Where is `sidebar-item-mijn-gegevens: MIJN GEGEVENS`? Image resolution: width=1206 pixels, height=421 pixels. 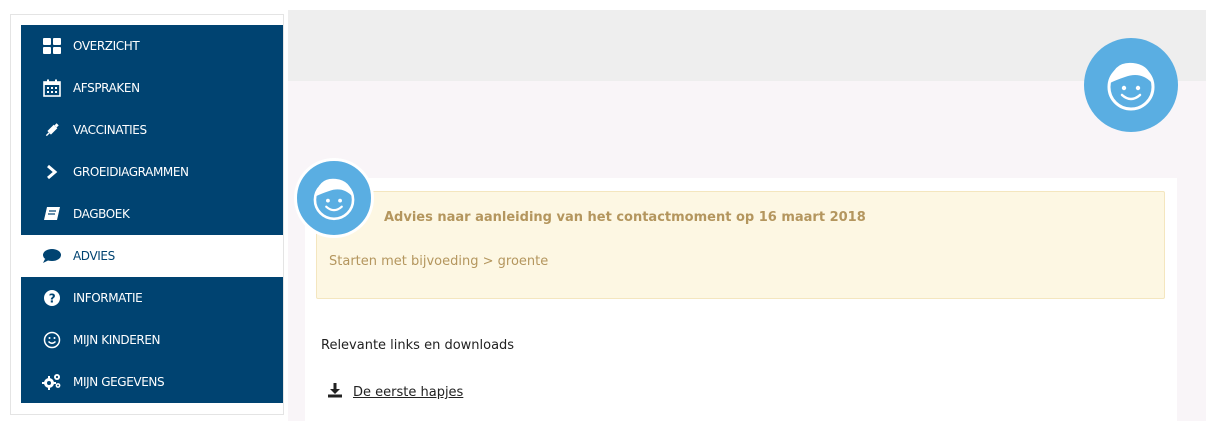 sidebar-item-mijn-gegevens: MIJN GEGEVENS is located at coordinates (152, 382).